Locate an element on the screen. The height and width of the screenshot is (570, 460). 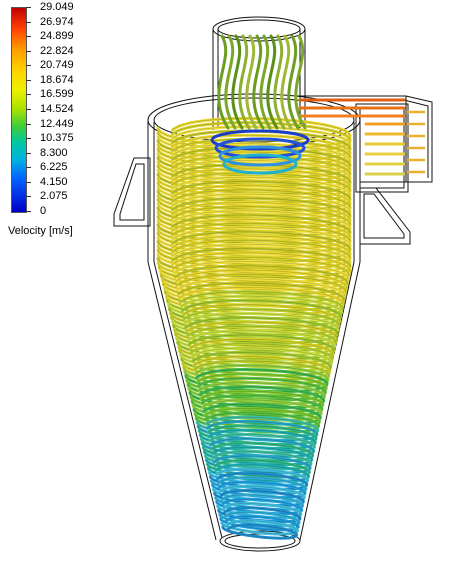
legend-tick-label: 29.049 is located at coordinates (57, 7).